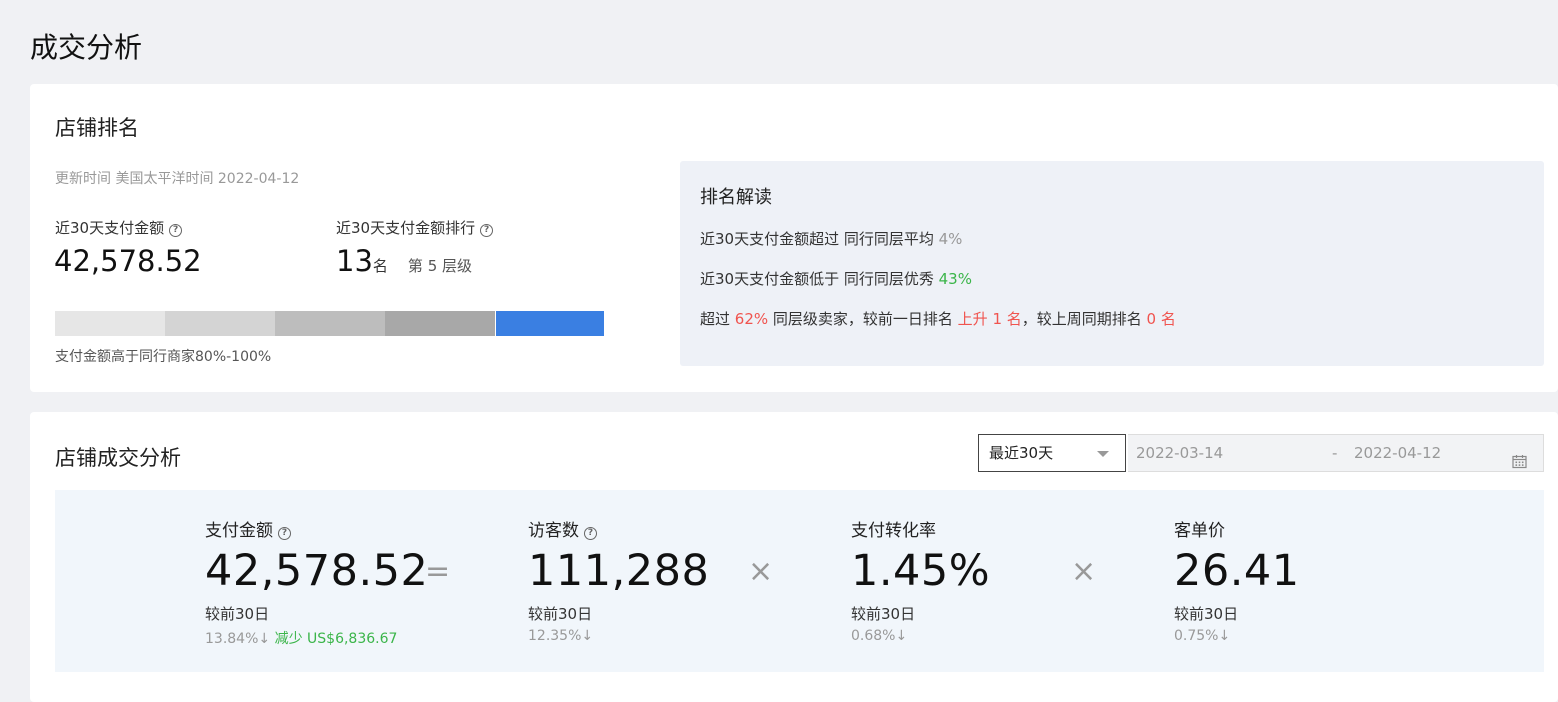 Image resolution: width=1558 pixels, height=702 pixels. I want to click on metric-value: 1.45%, so click(921, 571).